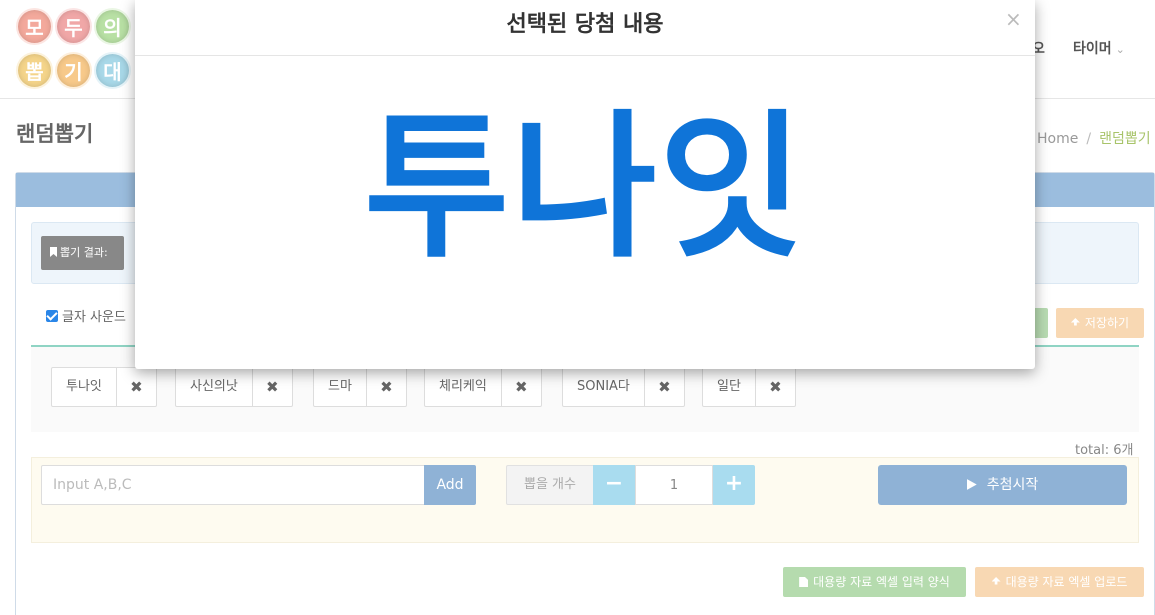  What do you see at coordinates (1075, 322) in the screenshot?
I see `download-icon` at bounding box center [1075, 322].